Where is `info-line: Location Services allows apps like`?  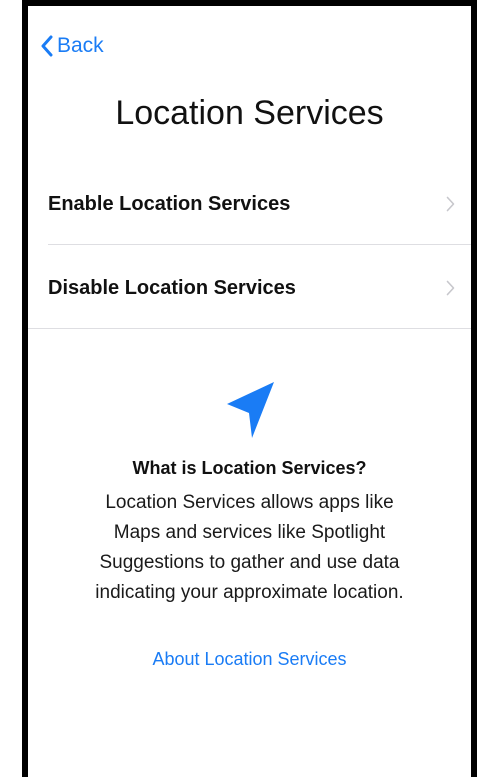
info-line: Location Services allows apps like is located at coordinates (249, 502).